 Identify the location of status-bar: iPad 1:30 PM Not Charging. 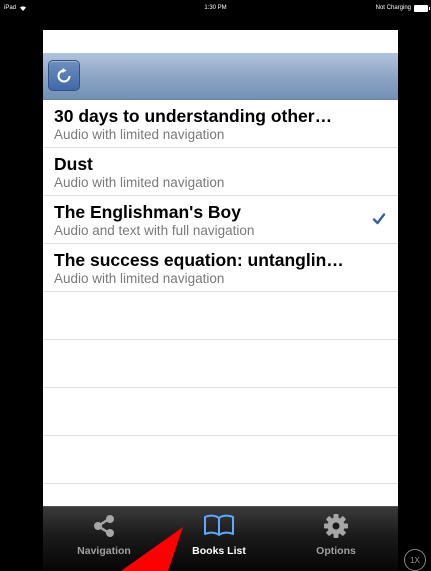
(215, 8).